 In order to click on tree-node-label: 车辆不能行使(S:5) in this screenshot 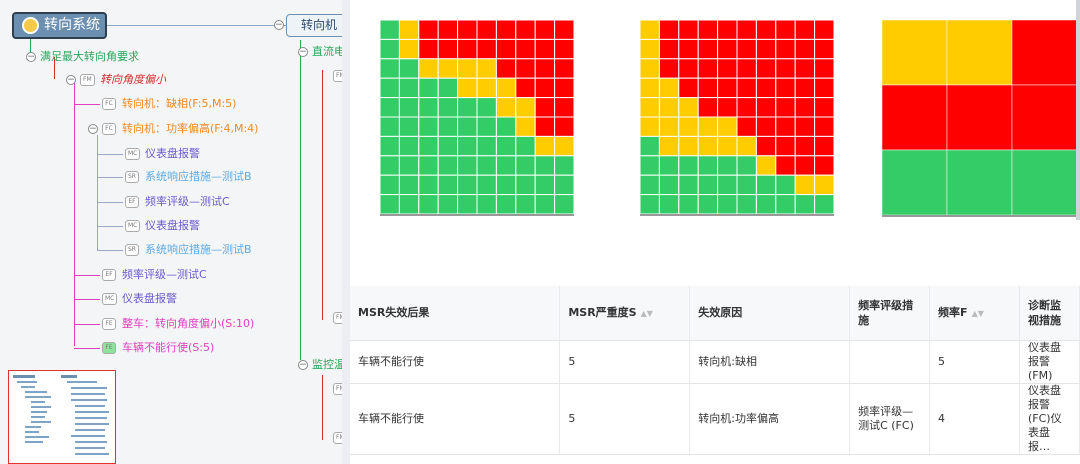, I will do `click(168, 348)`.